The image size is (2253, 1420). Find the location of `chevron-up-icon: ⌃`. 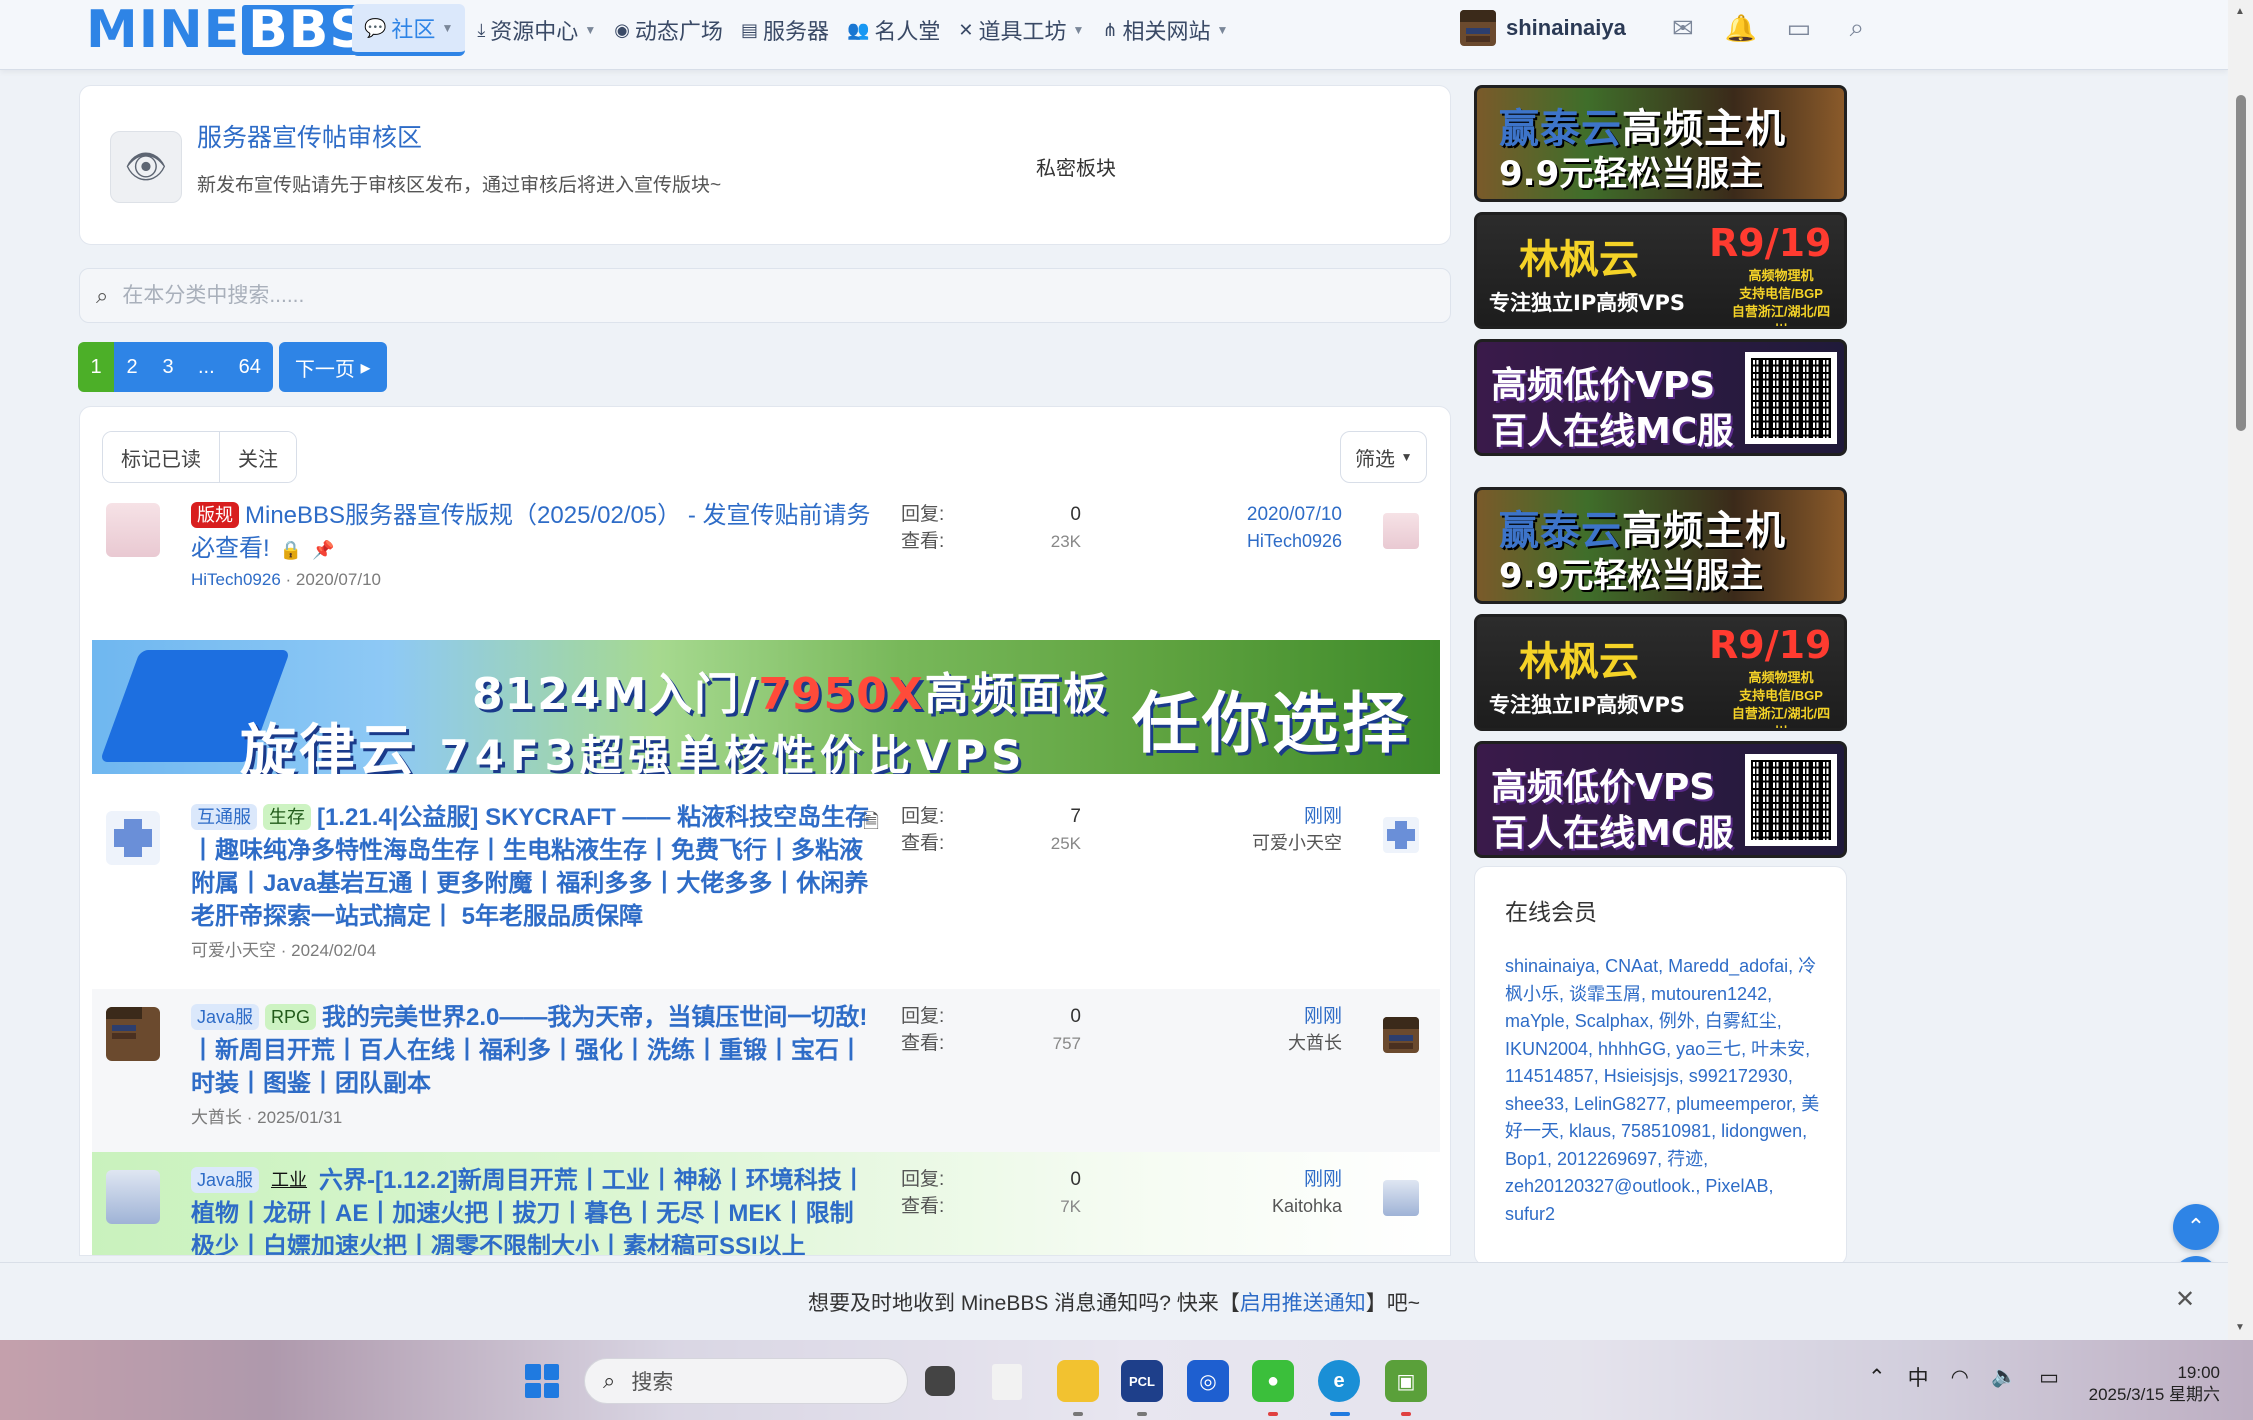

chevron-up-icon: ⌃ is located at coordinates (1877, 1377).